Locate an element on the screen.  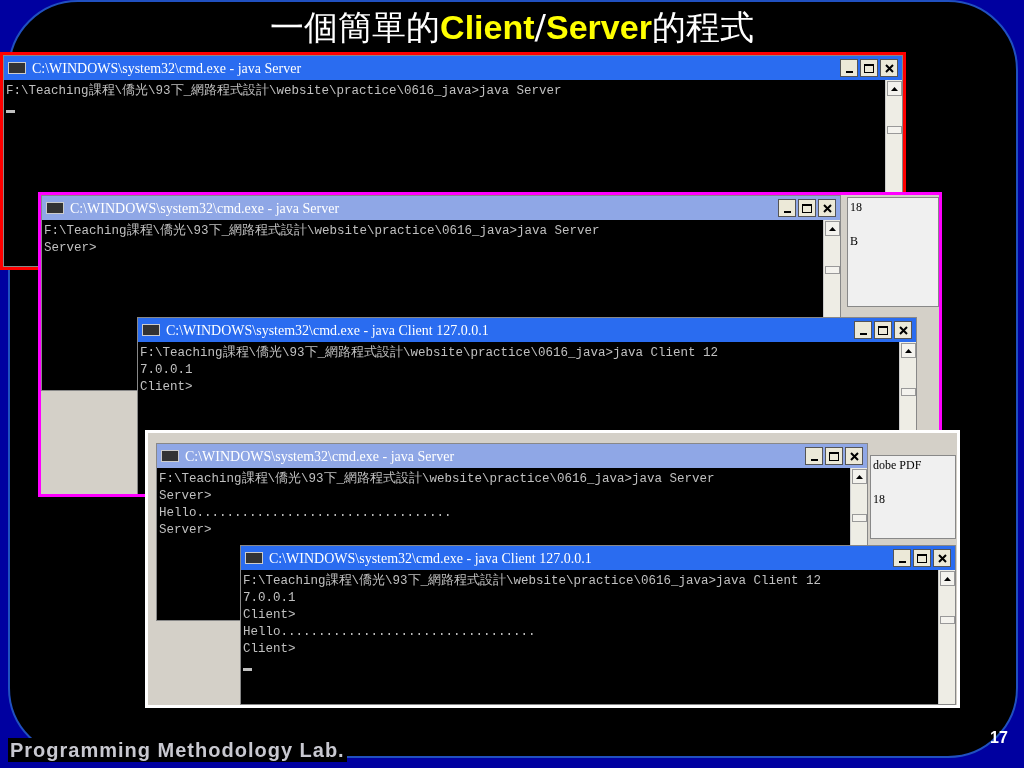
page-number: 17 is located at coordinates (999, 738).